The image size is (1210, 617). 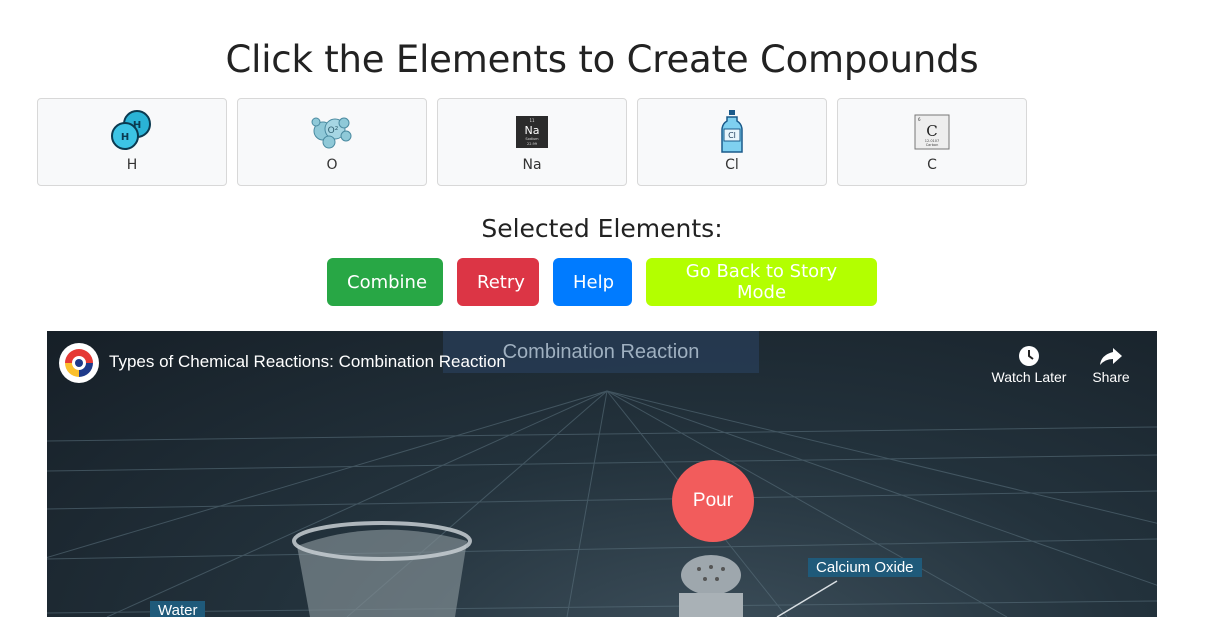 What do you see at coordinates (532, 165) in the screenshot?
I see `element-label: Na` at bounding box center [532, 165].